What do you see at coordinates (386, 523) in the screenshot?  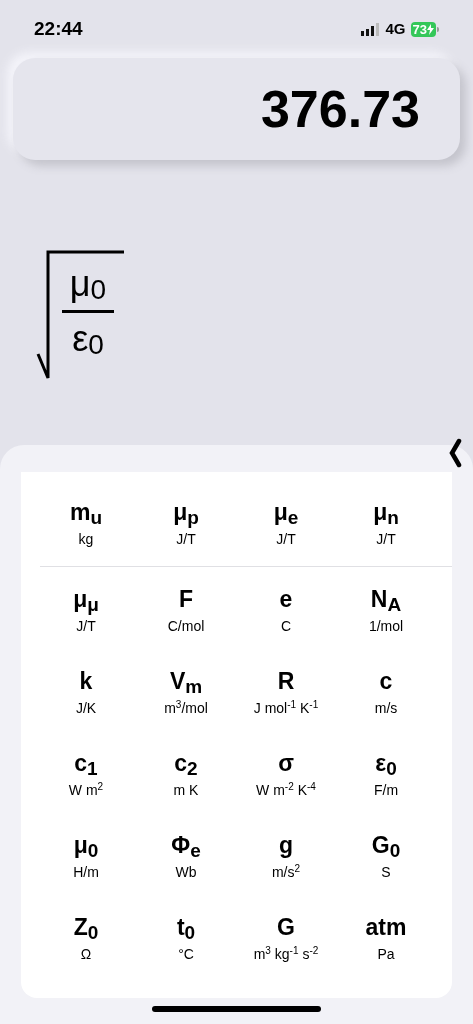 I see `constant-key: μ$_{n}$ J/T` at bounding box center [386, 523].